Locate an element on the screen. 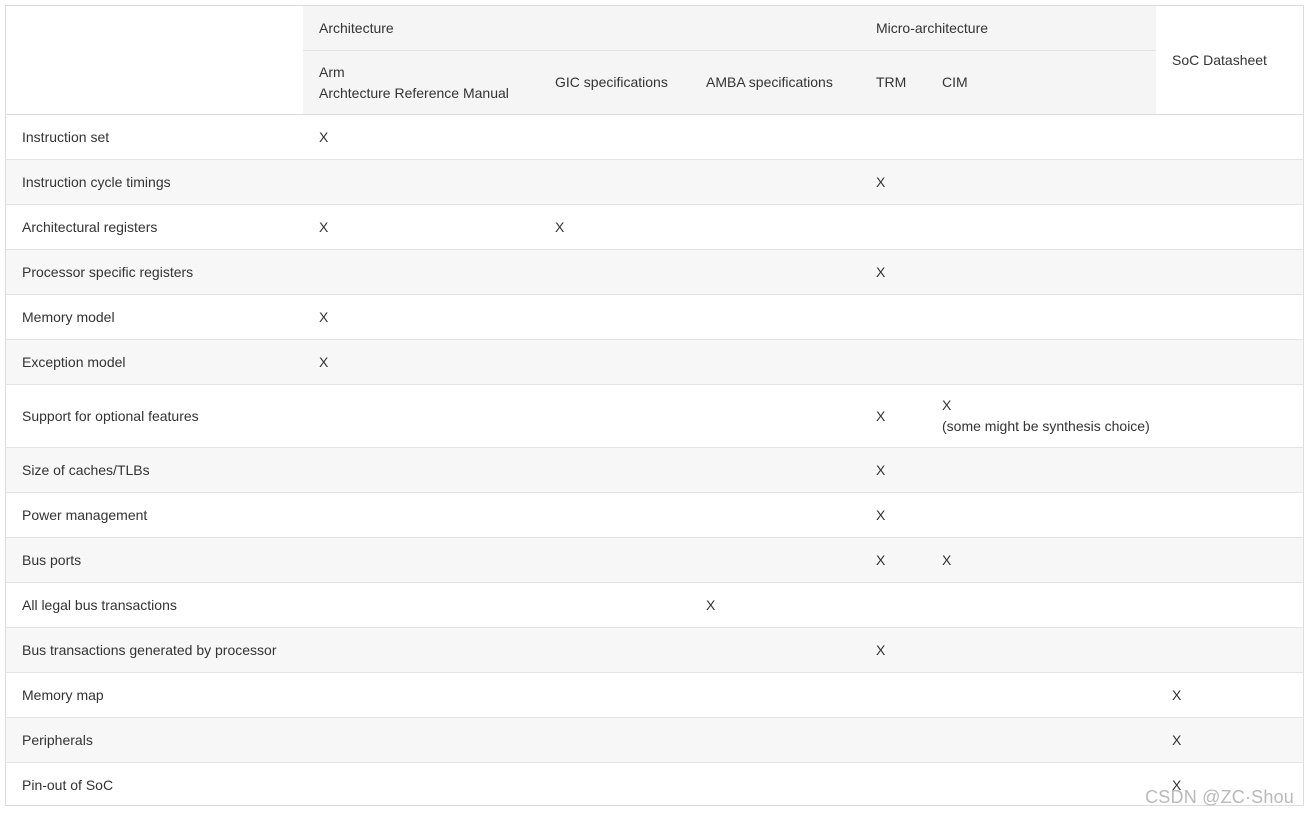 Image resolution: width=1308 pixels, height=814 pixels. header-arm-line2: Archtecture Reference Manual is located at coordinates (414, 92).